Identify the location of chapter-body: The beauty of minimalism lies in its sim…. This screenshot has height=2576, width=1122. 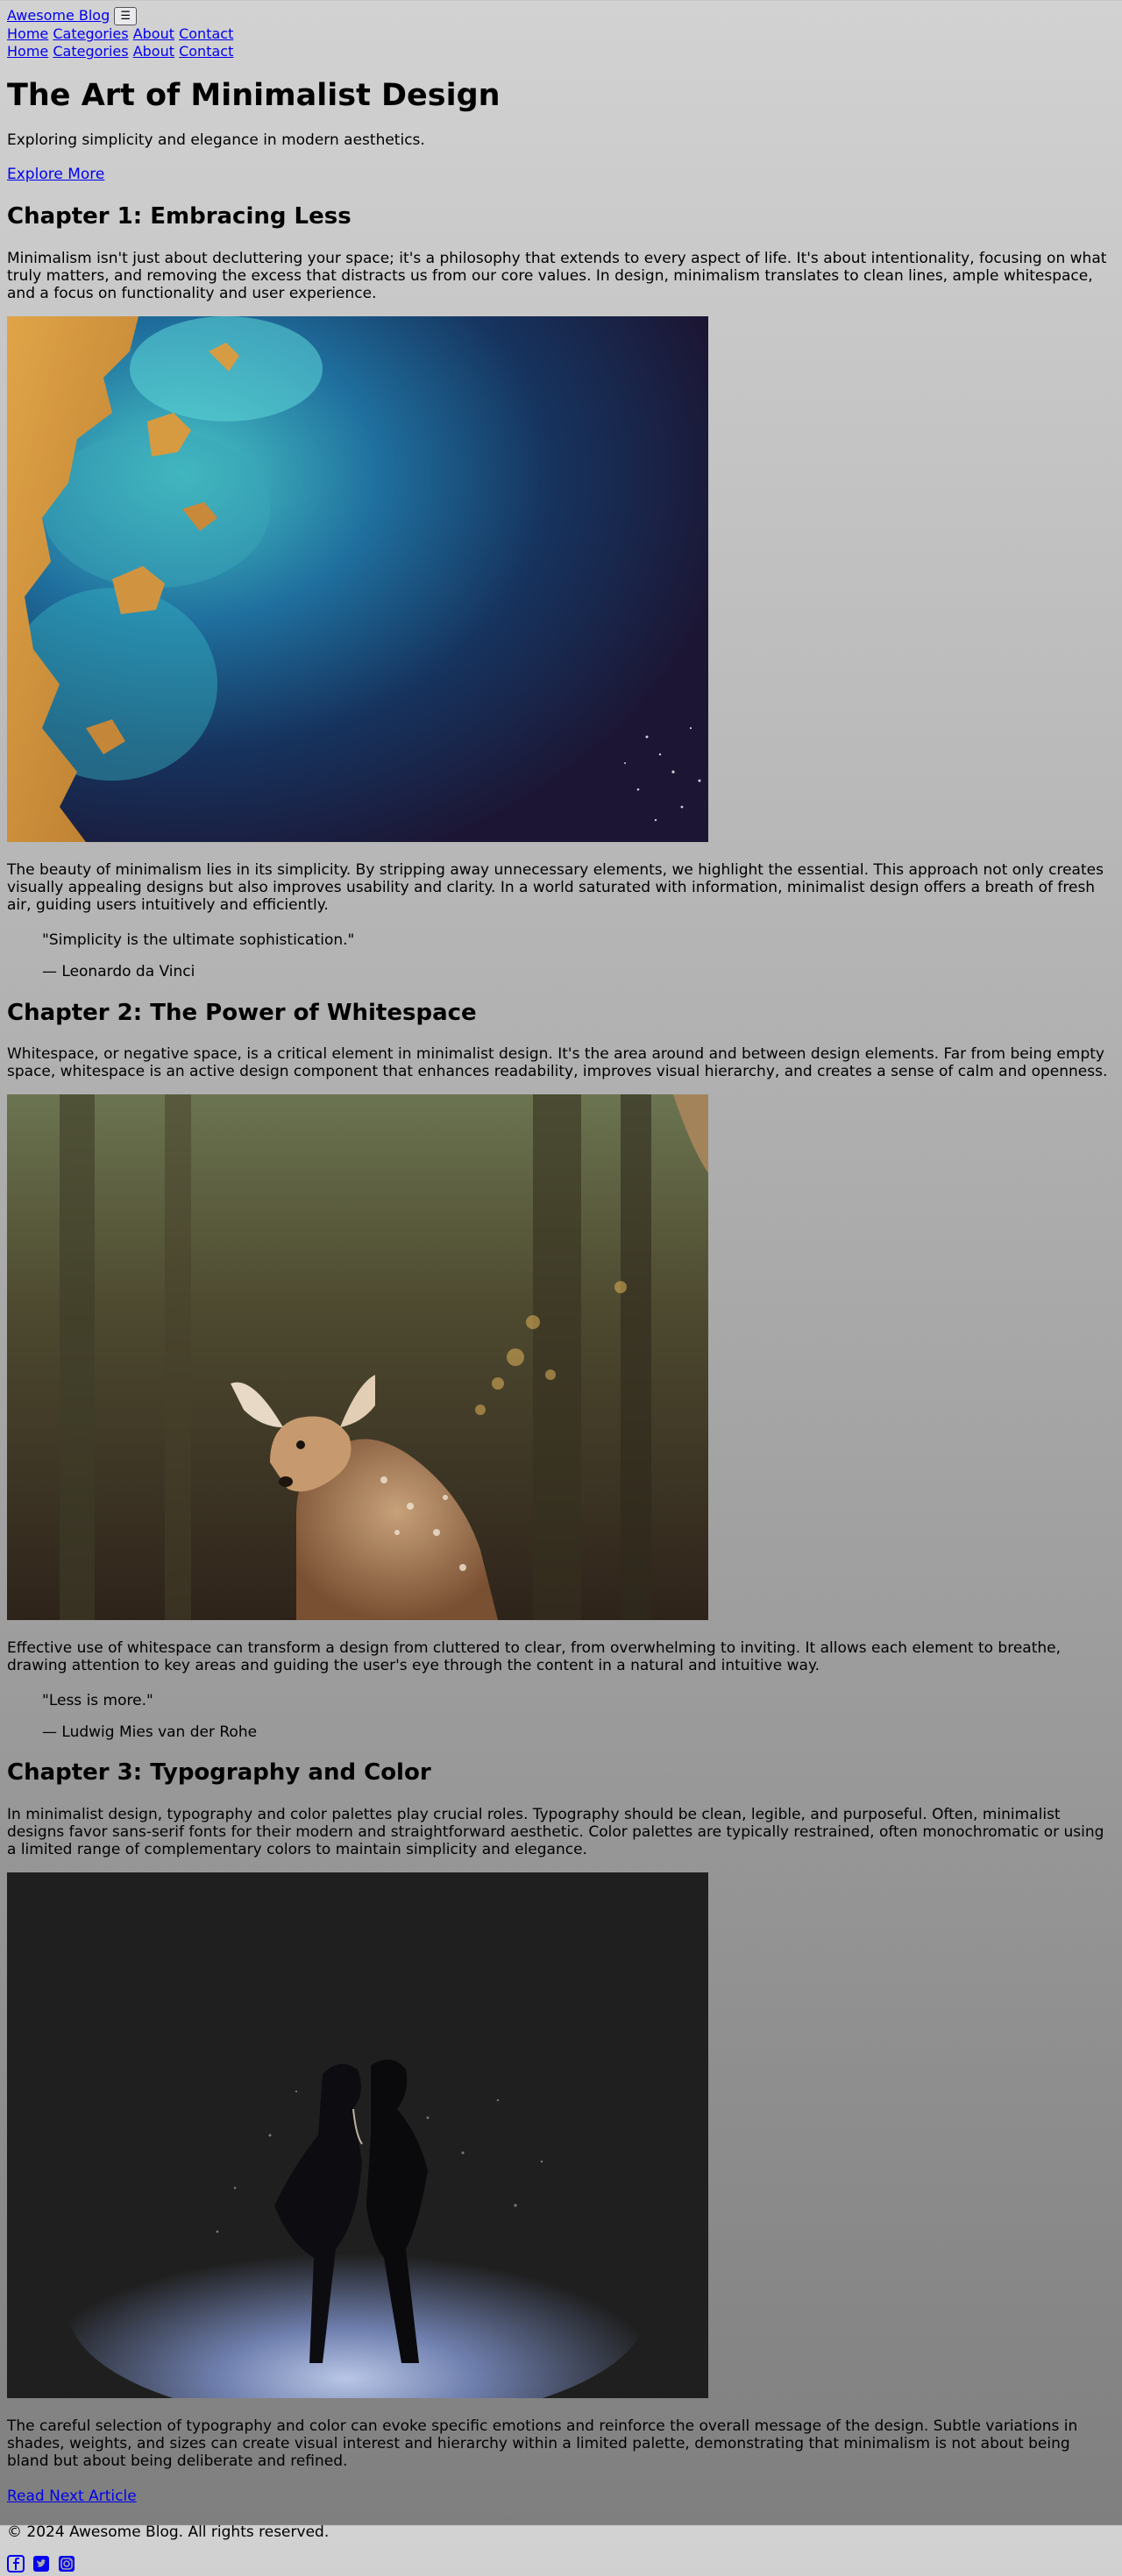
(555, 887).